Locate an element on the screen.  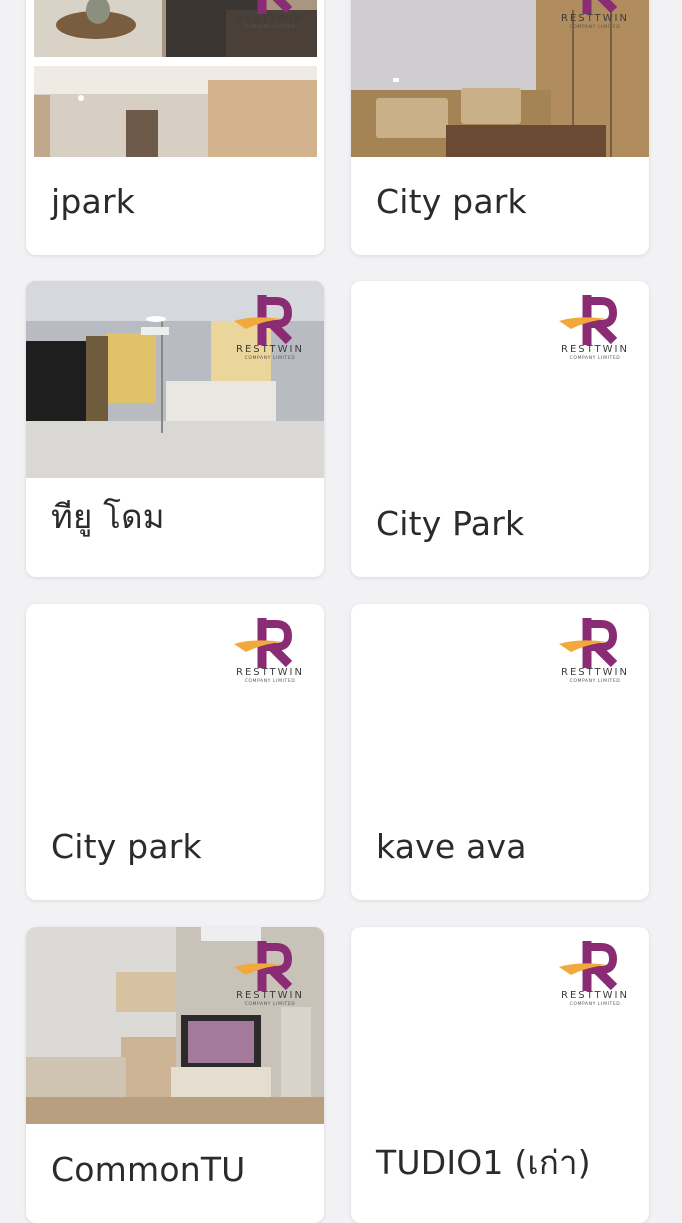
listing-card-tudio1: RESTTWIN COMPANY LIMITED TUDIO1 (เก่า) is located at coordinates (500, 1075).